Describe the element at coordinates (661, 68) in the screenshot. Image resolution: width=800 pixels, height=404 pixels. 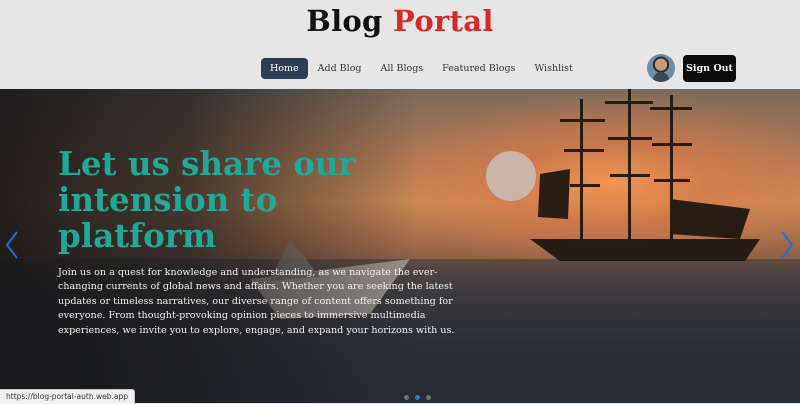
I see `user-avatar` at that location.